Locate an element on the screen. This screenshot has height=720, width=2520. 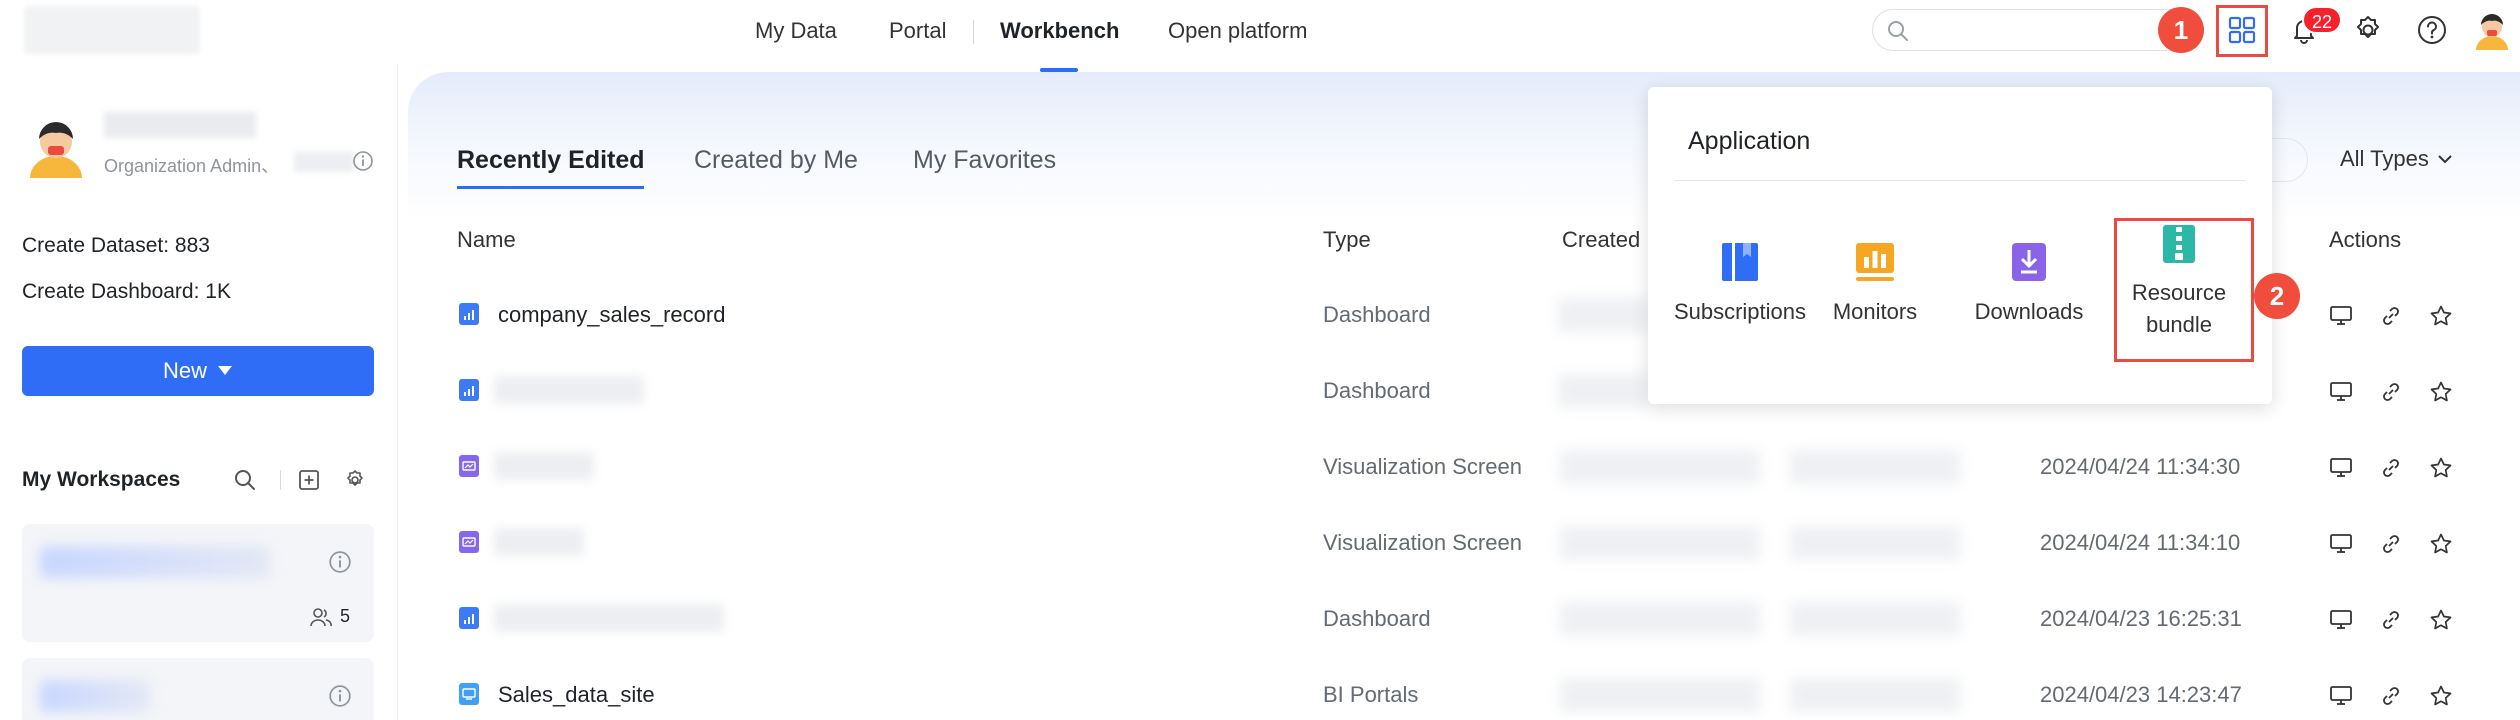
stat-create-dataset: Create Dataset: 883 is located at coordinates (116, 246).